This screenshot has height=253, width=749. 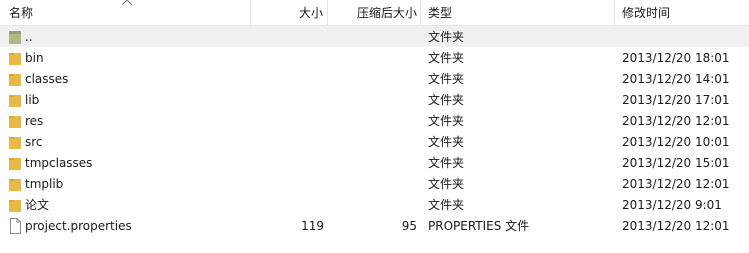 I want to click on item-modified: 2013/12/20 10:01, so click(x=676, y=142).